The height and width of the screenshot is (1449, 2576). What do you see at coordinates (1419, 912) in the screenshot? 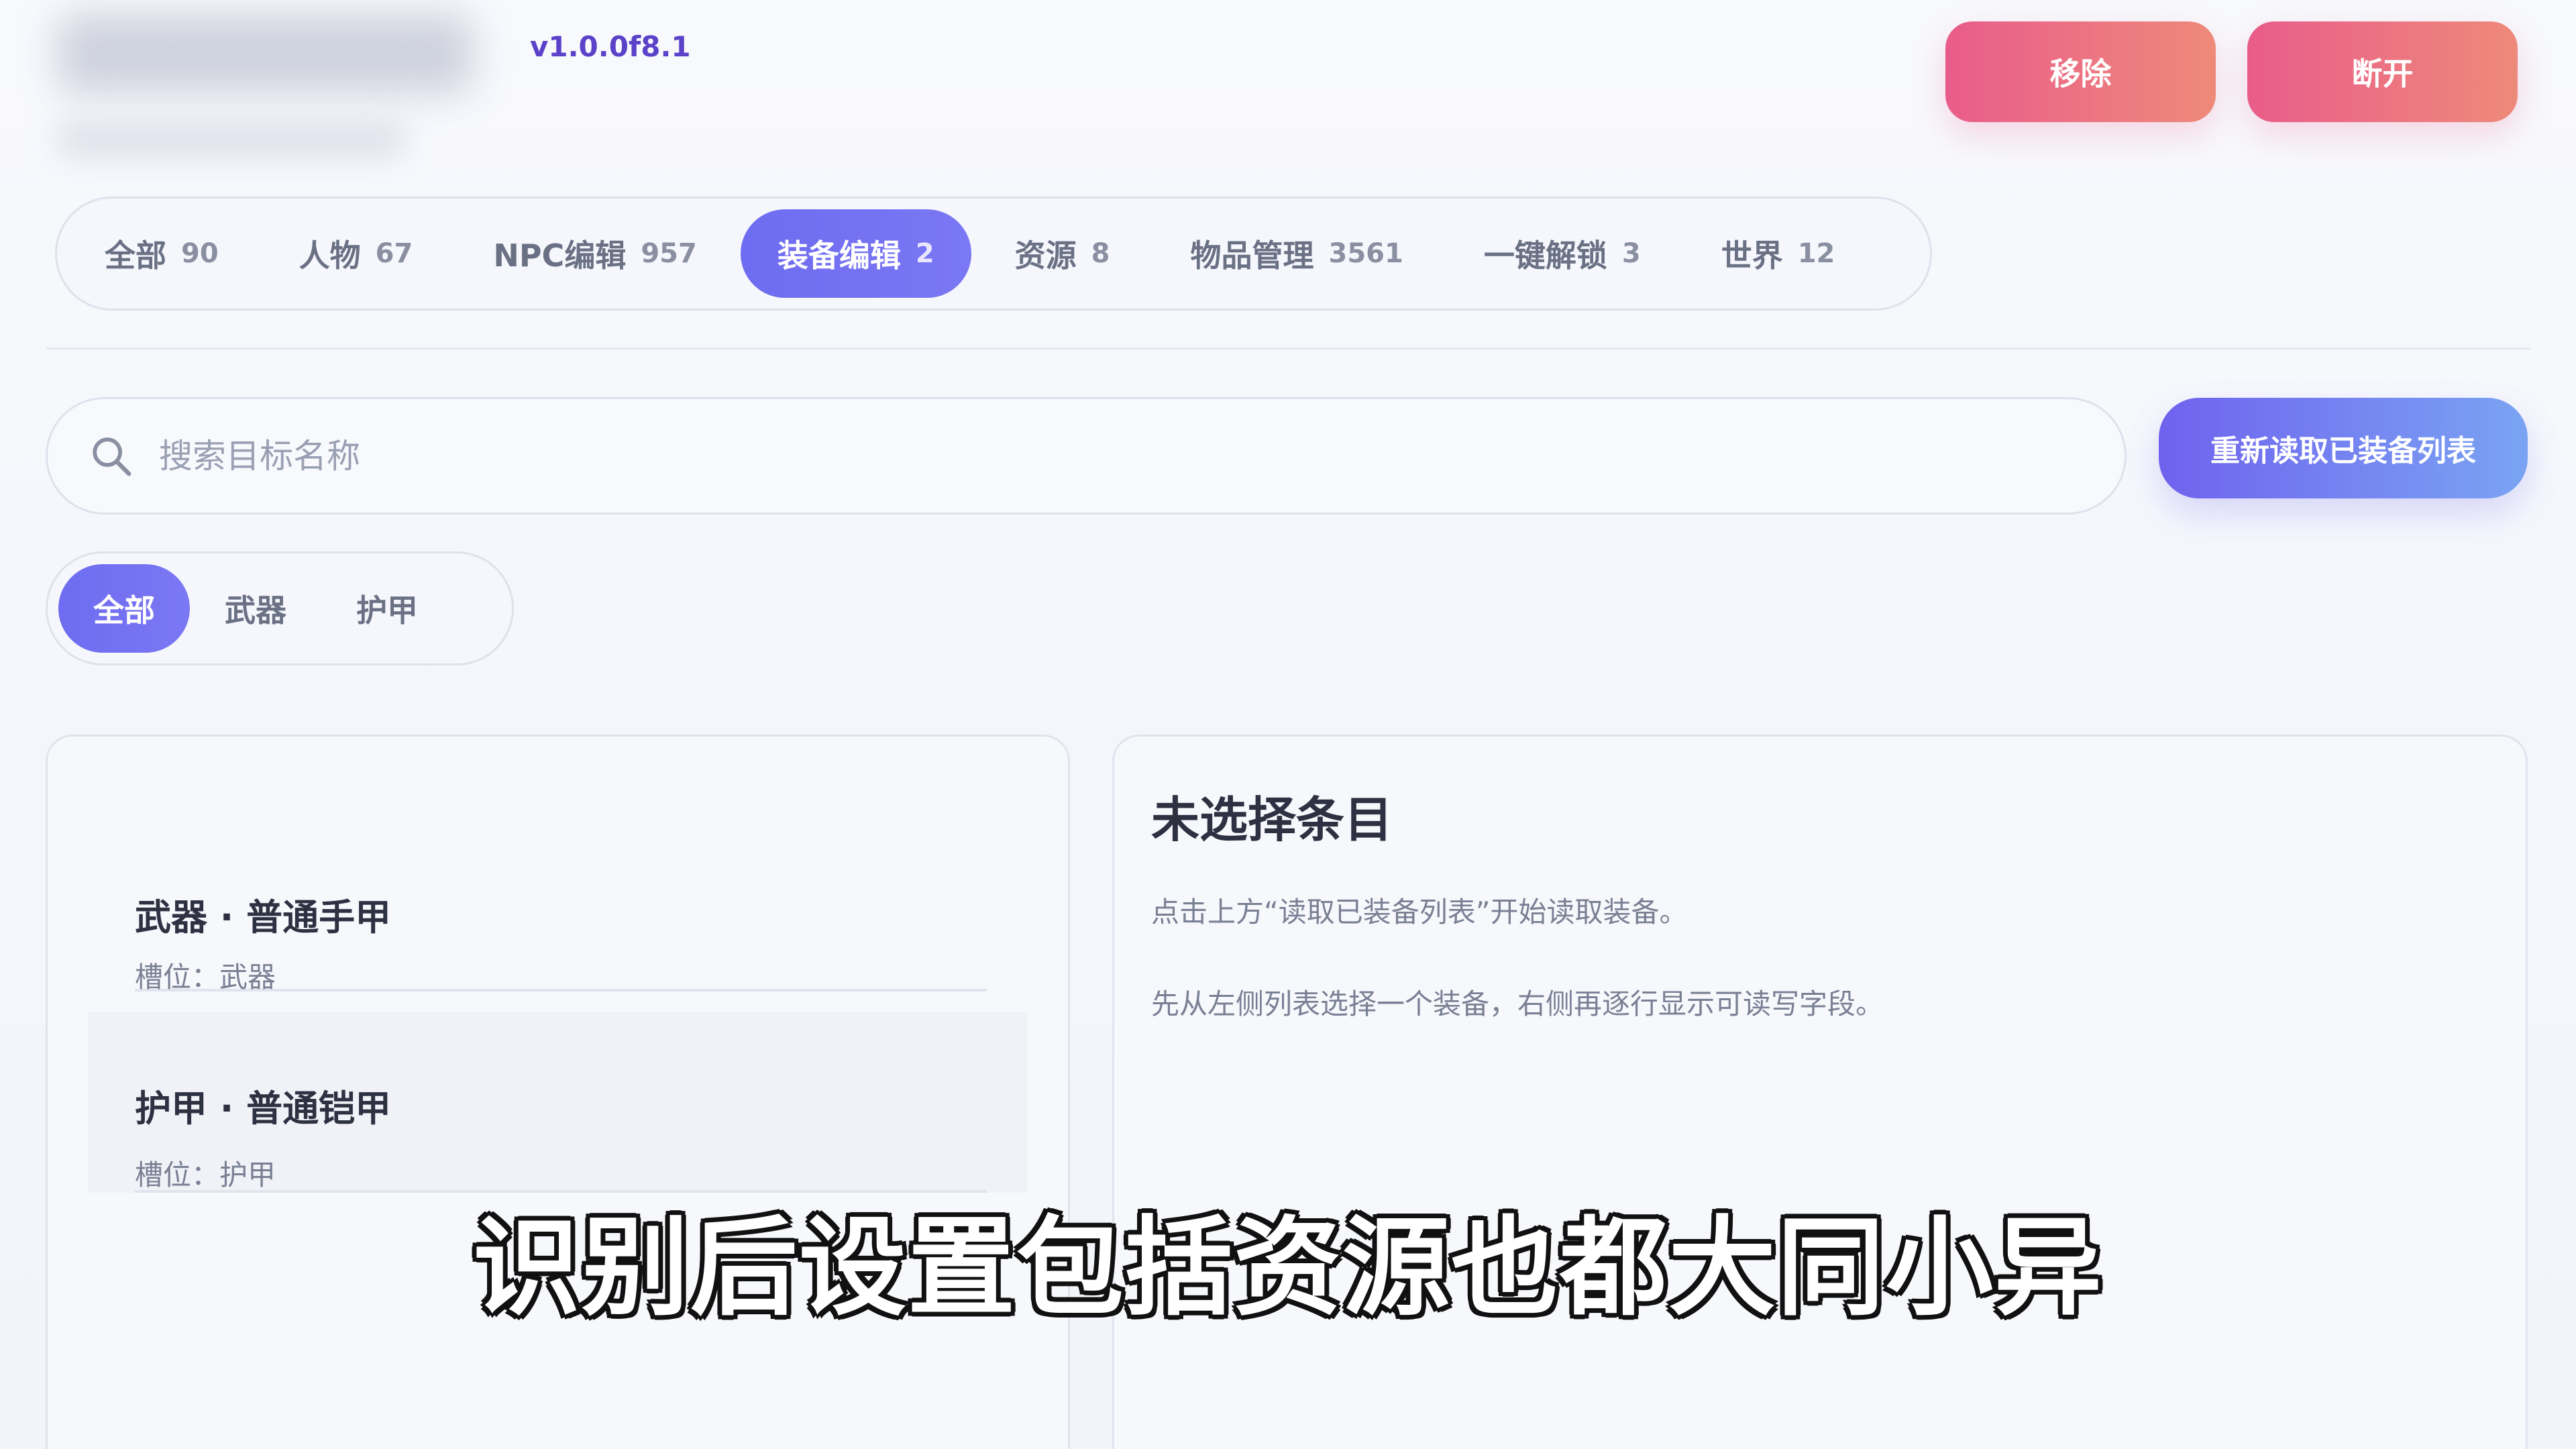
I see `detail-hint-read: 点击上方“读取已装备列表”开始读取装备。` at bounding box center [1419, 912].